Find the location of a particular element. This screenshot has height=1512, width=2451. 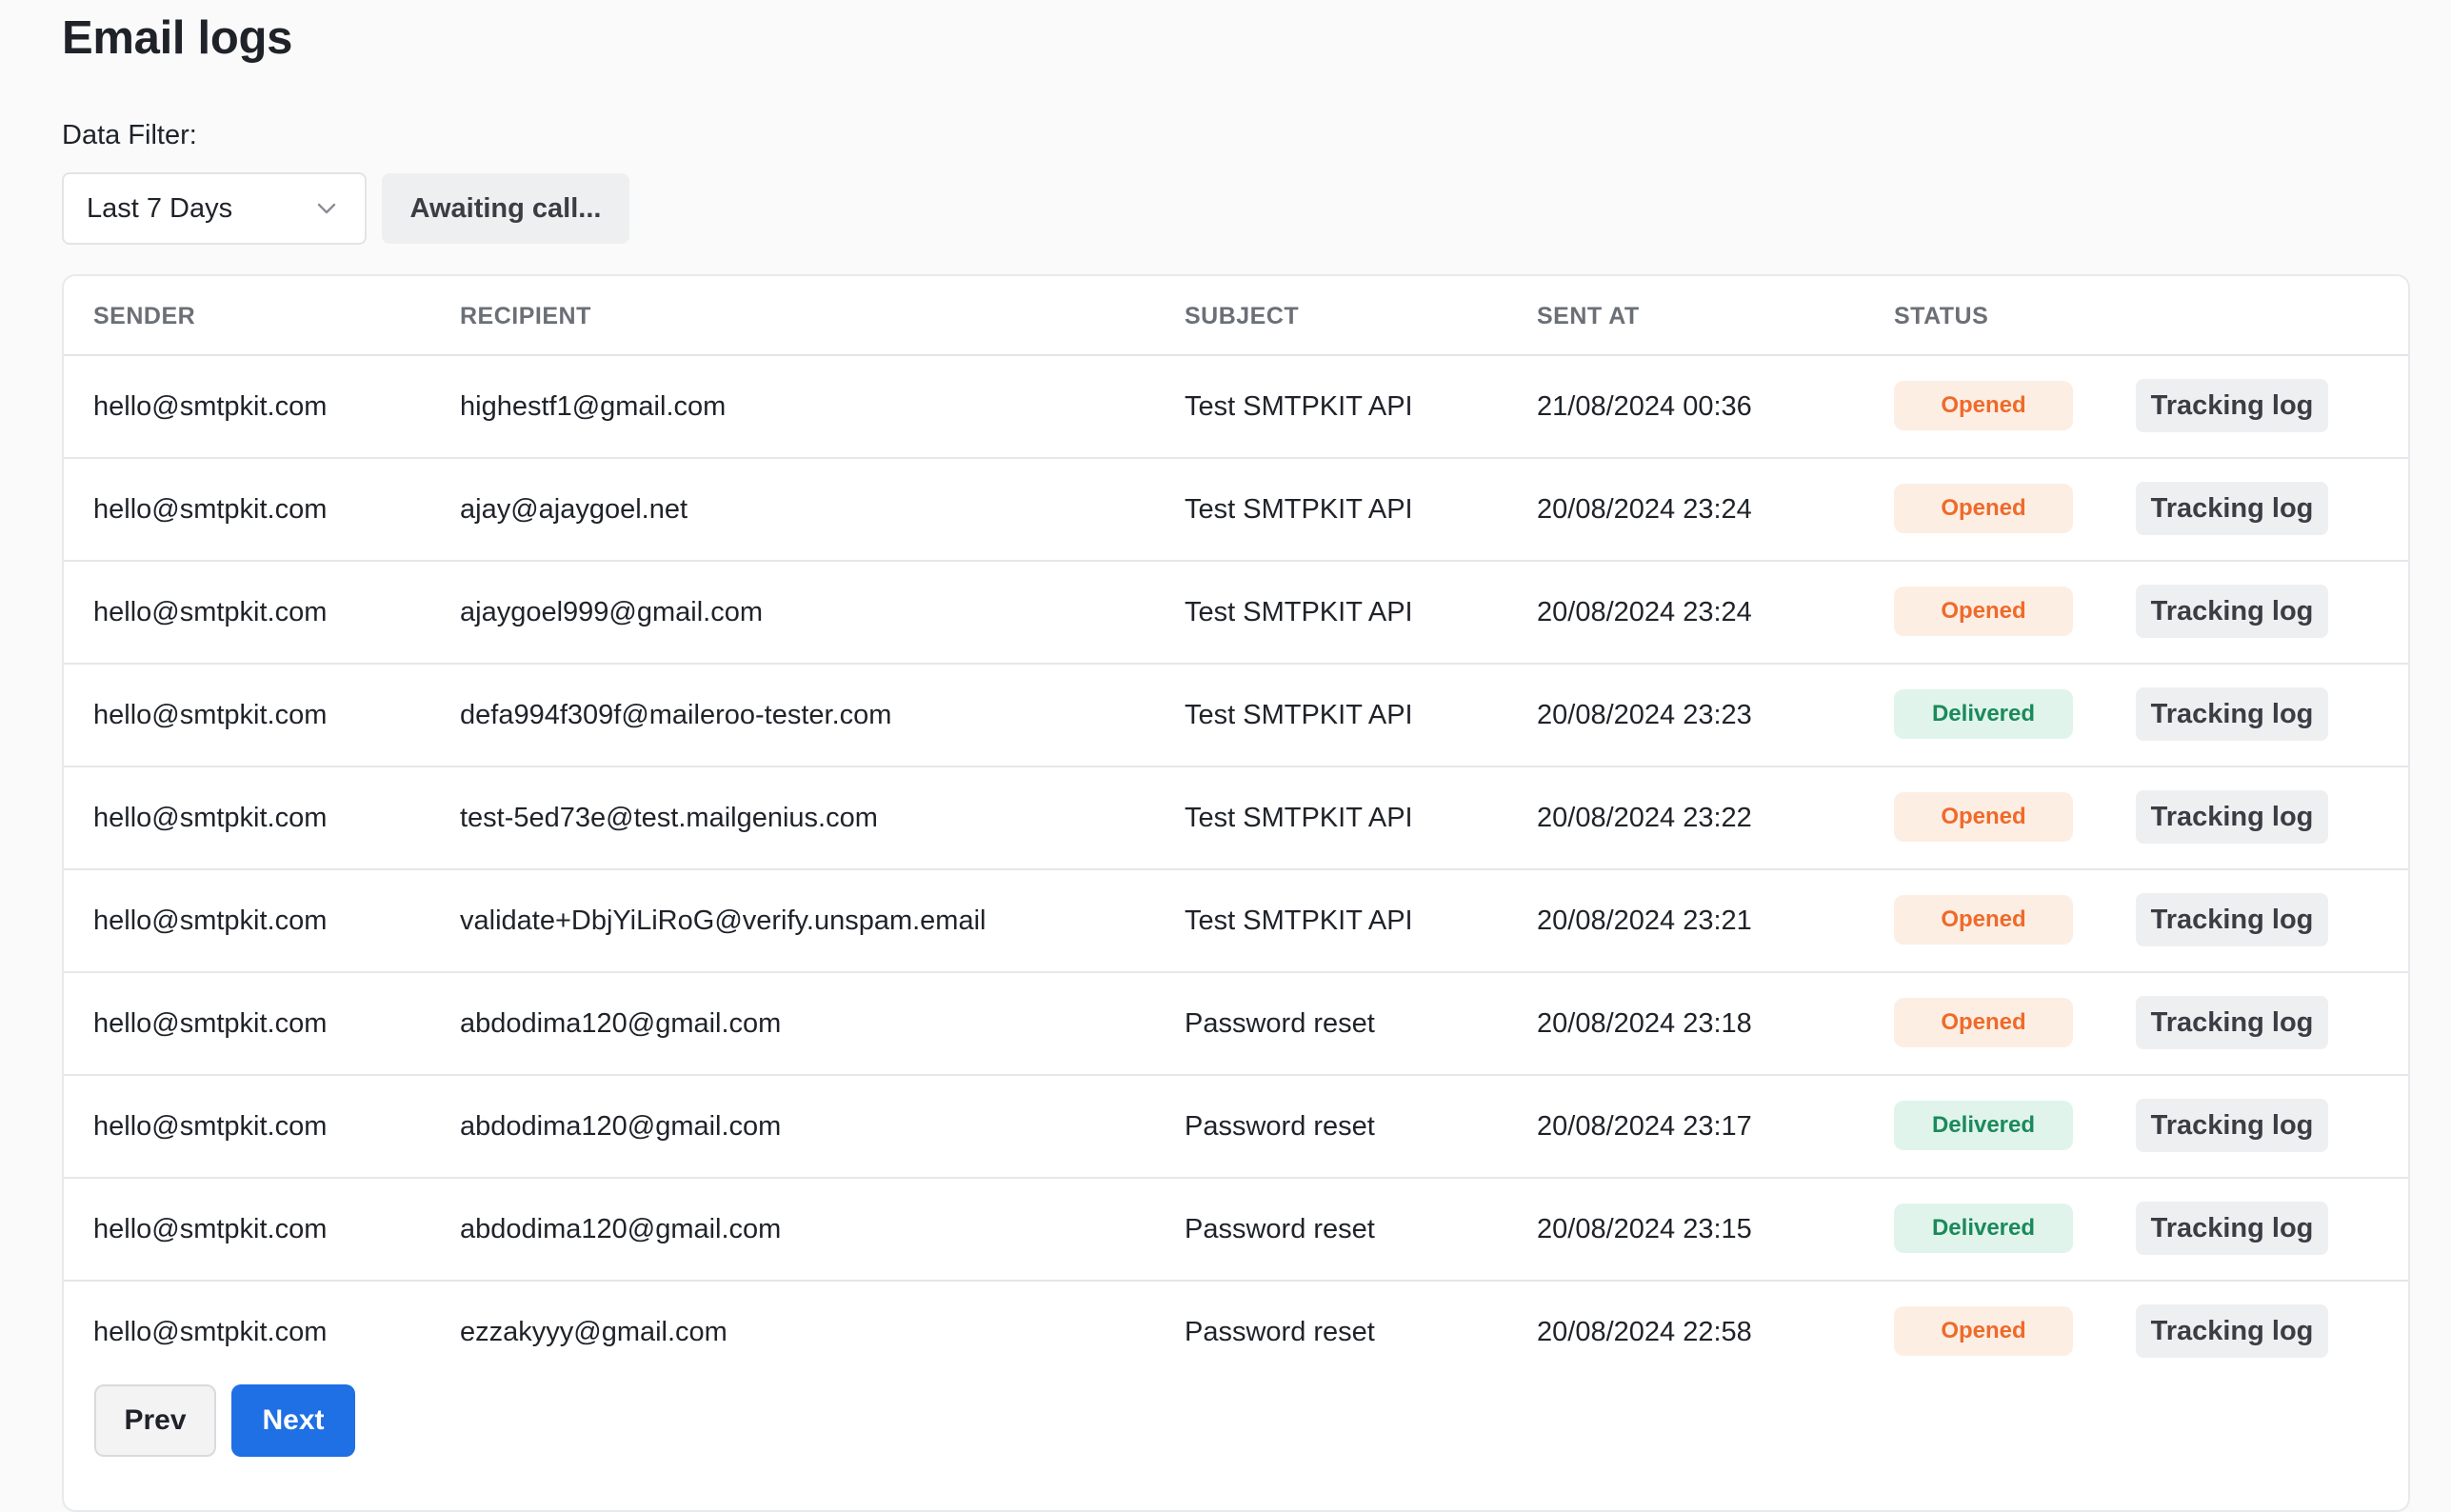

sent-at-cell: 20/08/2024 23:18 is located at coordinates (1644, 1023).